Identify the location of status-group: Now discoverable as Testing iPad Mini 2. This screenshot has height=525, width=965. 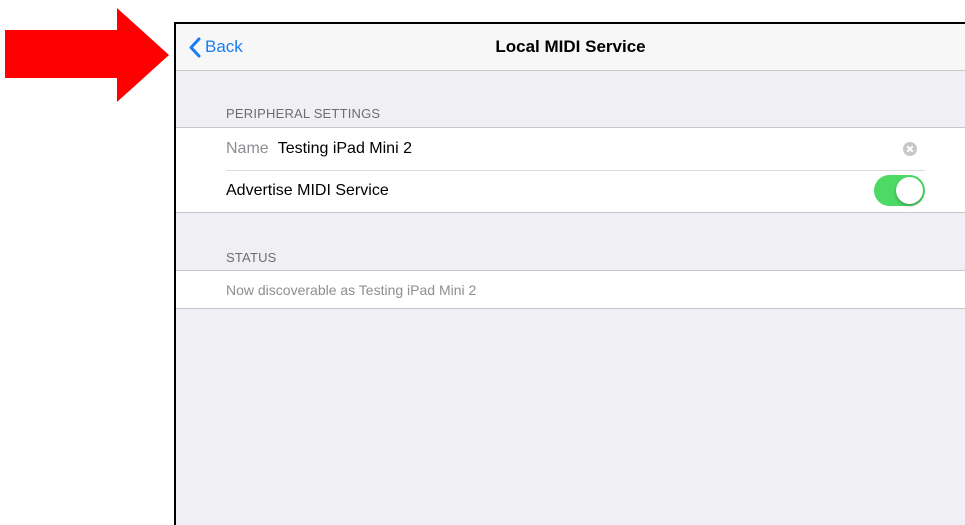
(570, 289).